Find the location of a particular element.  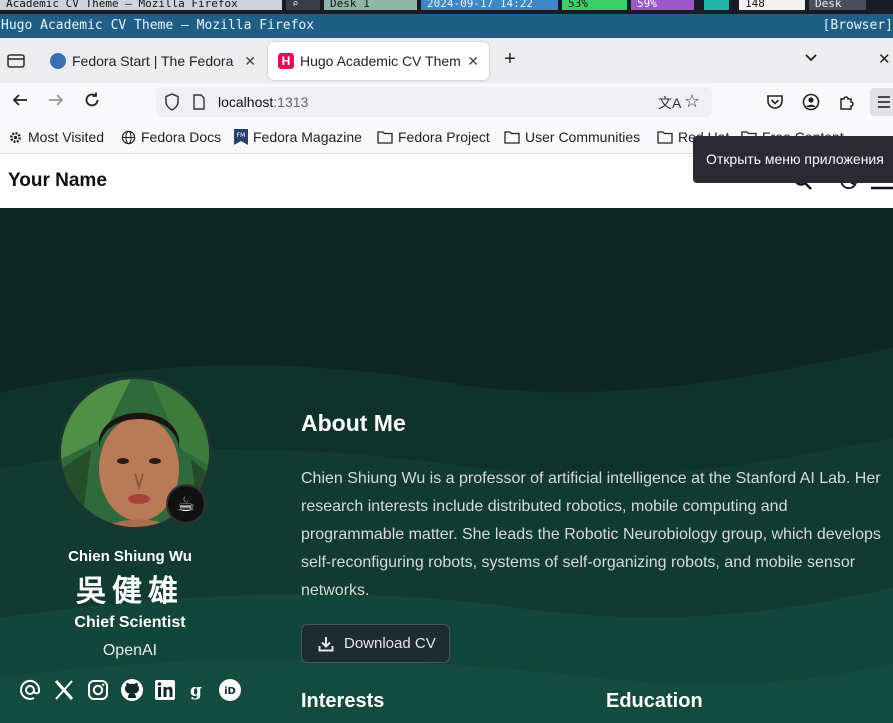

window-close-icon: ✕ is located at coordinates (884, 59).